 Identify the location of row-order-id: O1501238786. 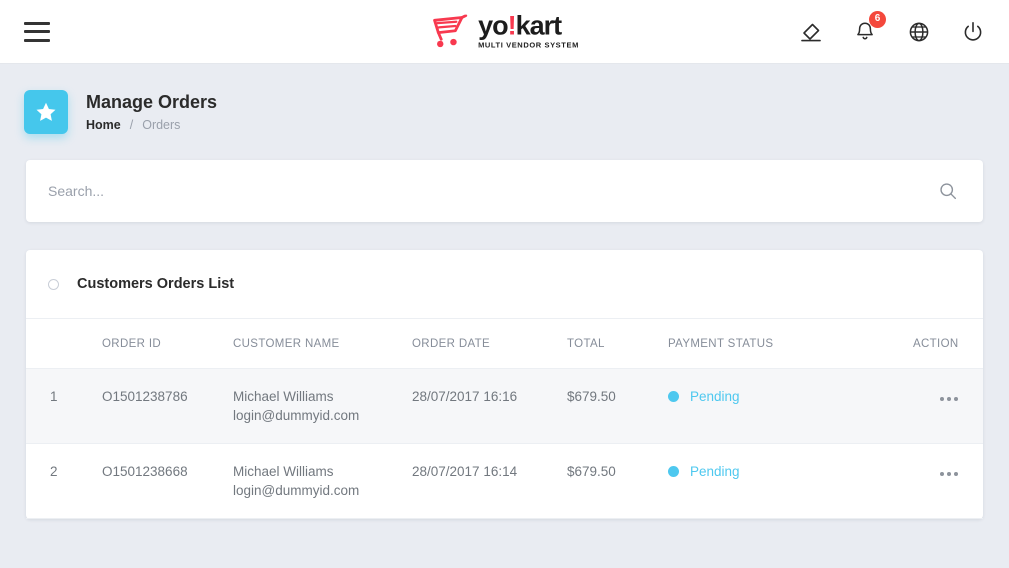
(167, 406).